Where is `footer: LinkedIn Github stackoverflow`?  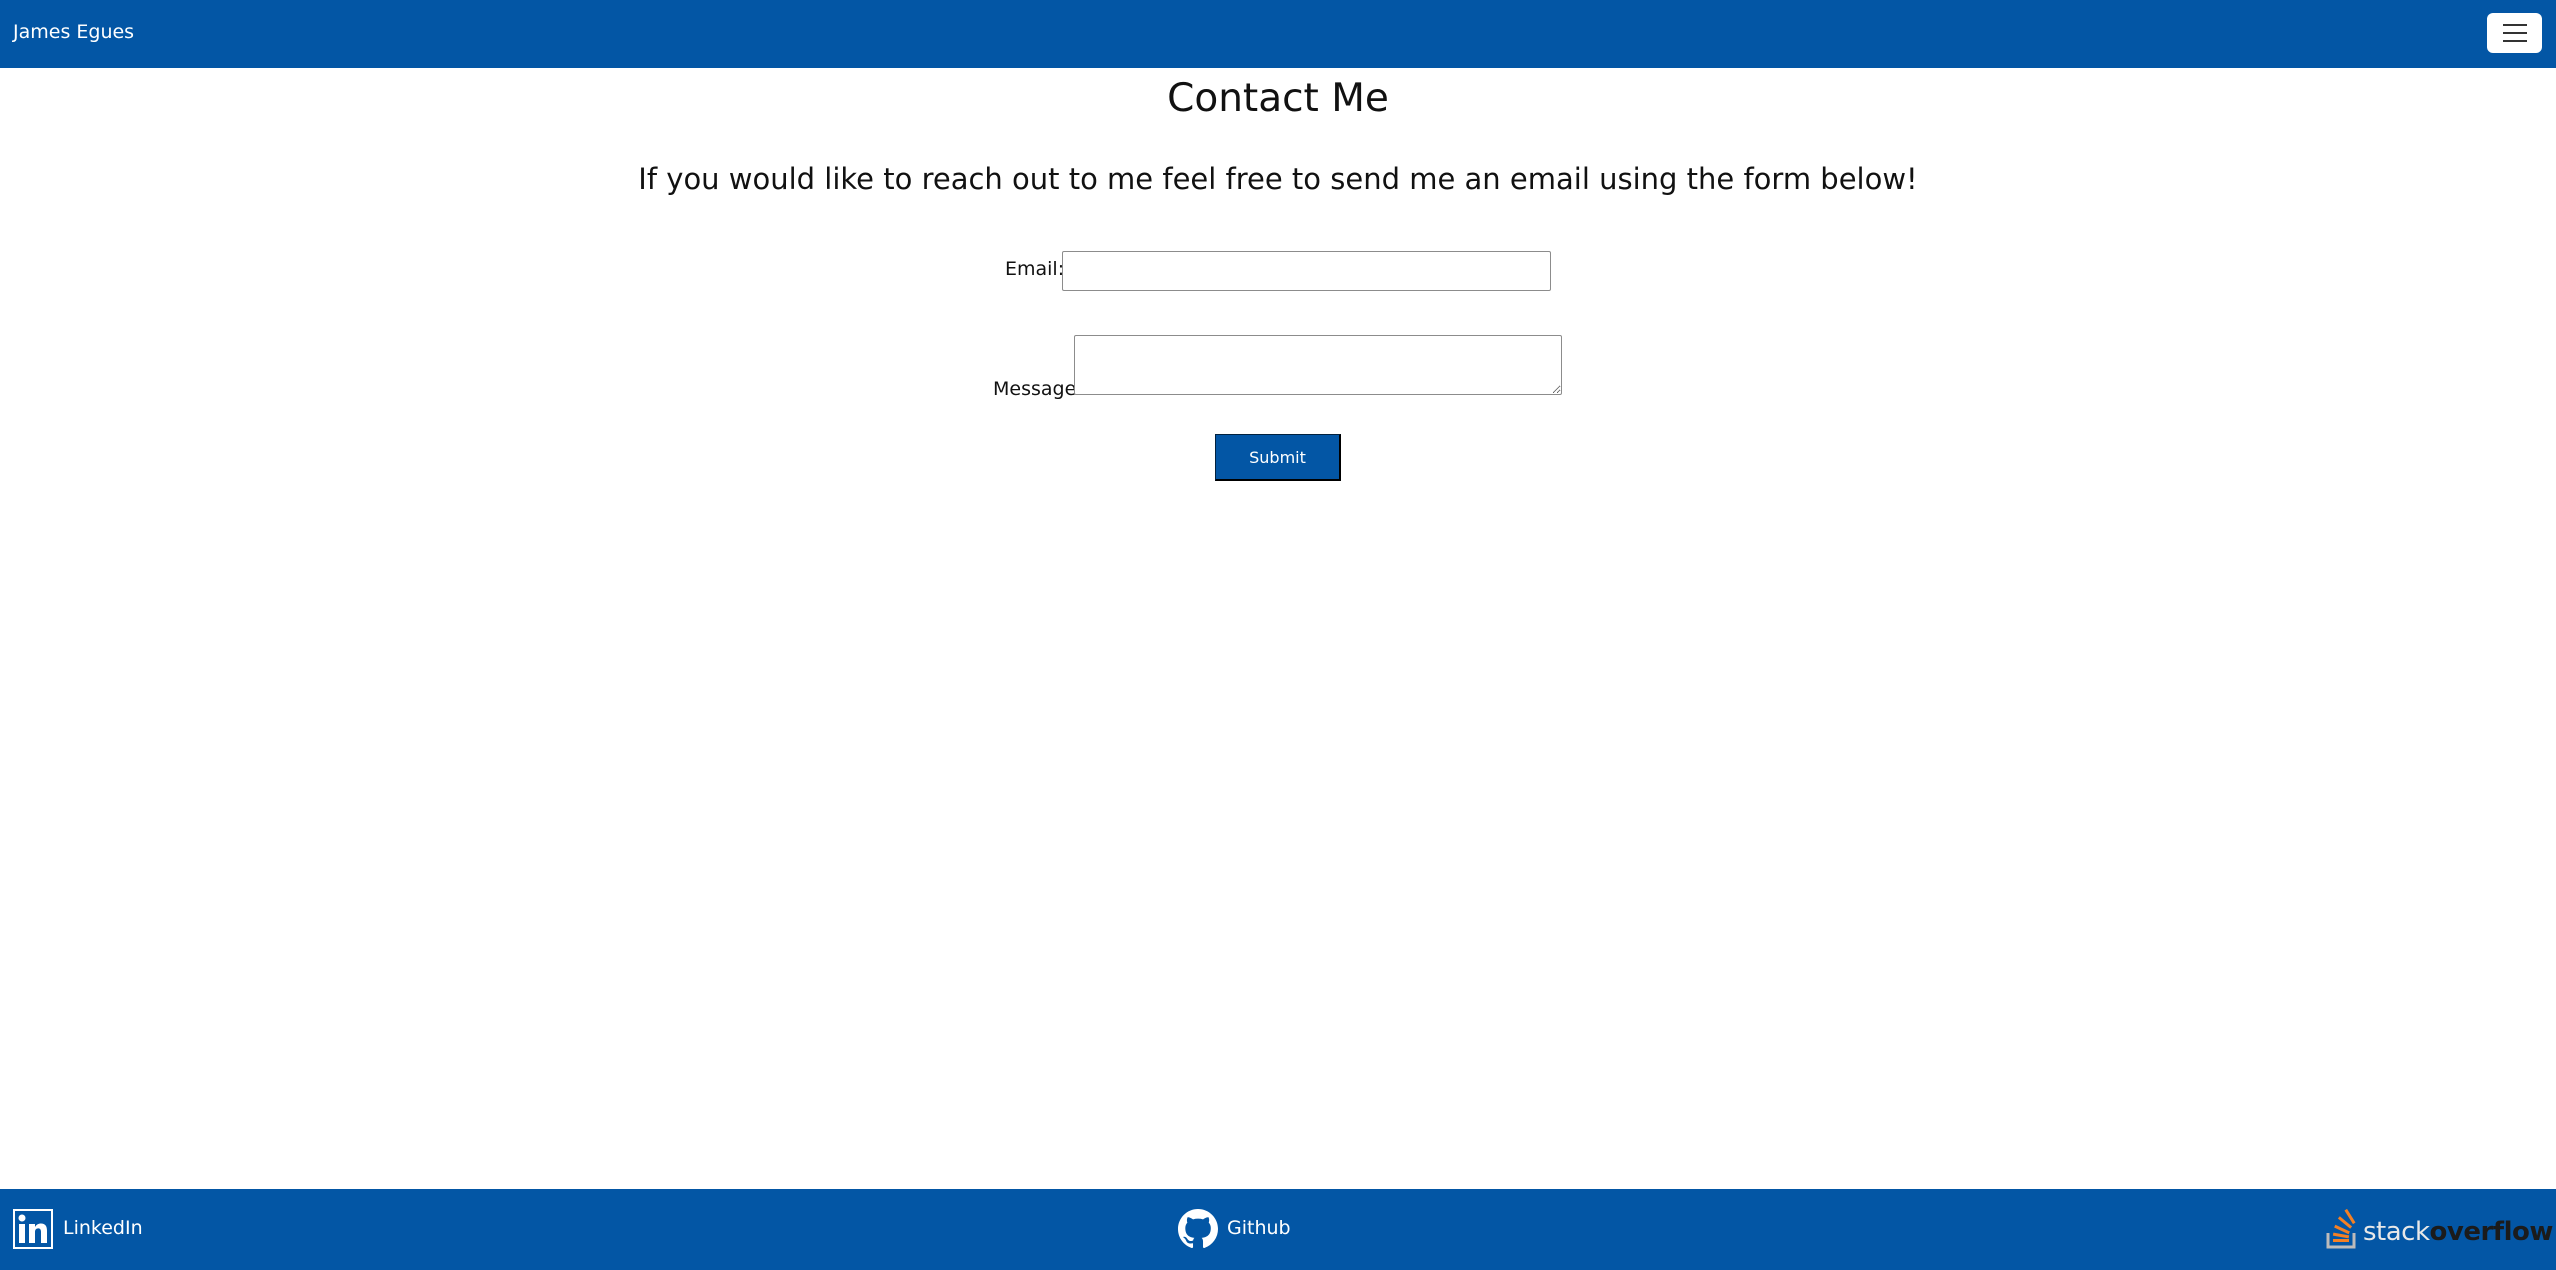 footer: LinkedIn Github stackoverflow is located at coordinates (1278, 1229).